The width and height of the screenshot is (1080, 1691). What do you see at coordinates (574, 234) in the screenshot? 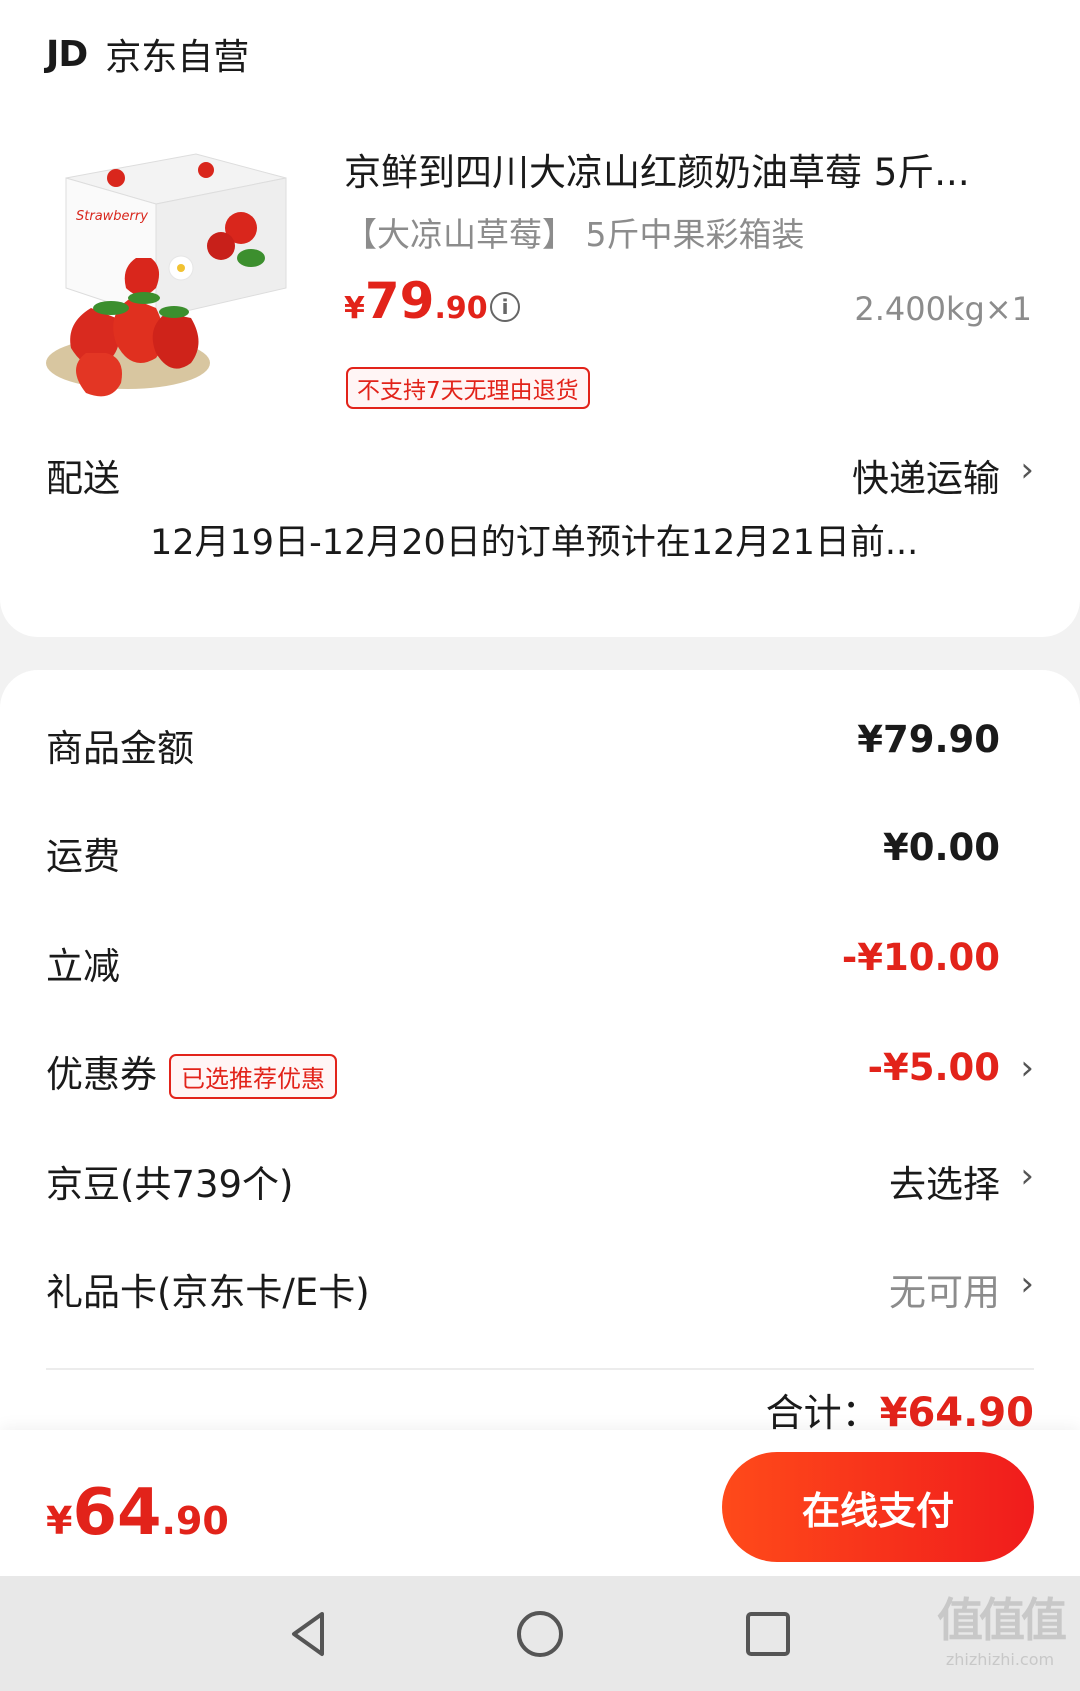
I see `product-spec: 【大凉山草莓】 5斤中果彩箱装` at bounding box center [574, 234].